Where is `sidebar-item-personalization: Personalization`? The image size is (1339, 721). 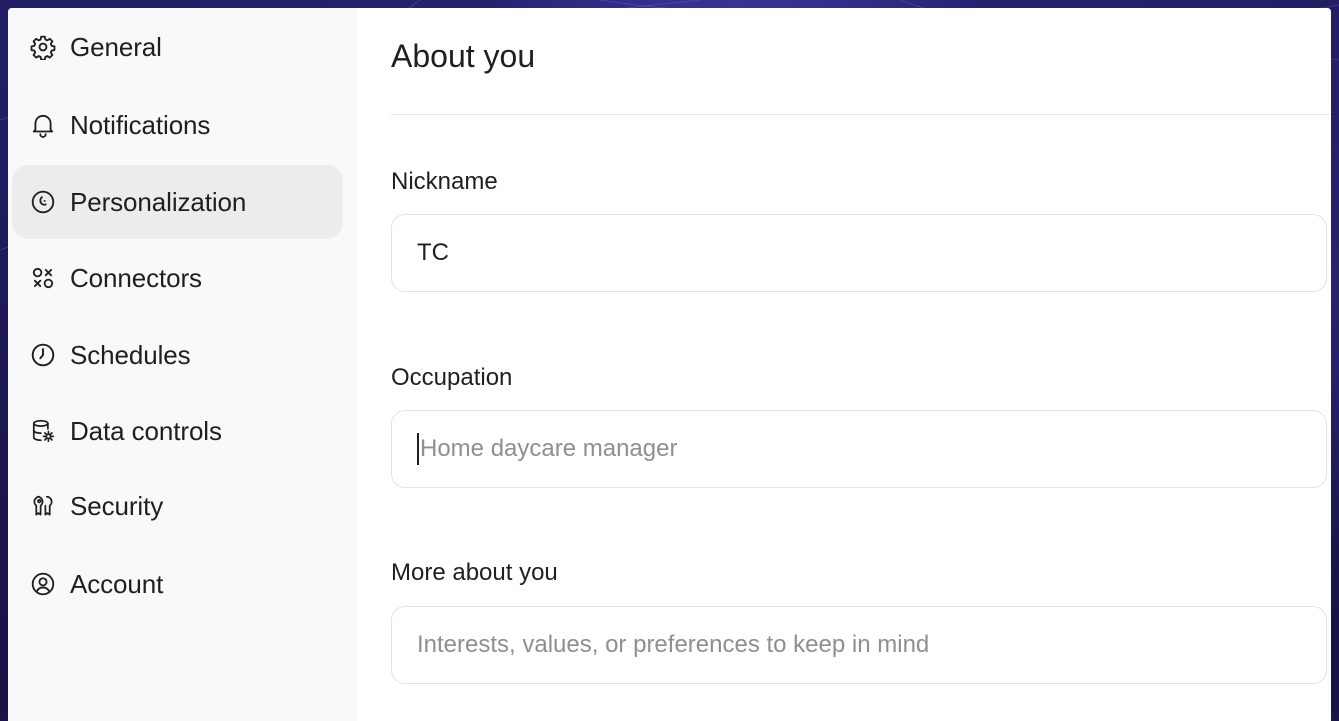 sidebar-item-personalization: Personalization is located at coordinates (177, 202).